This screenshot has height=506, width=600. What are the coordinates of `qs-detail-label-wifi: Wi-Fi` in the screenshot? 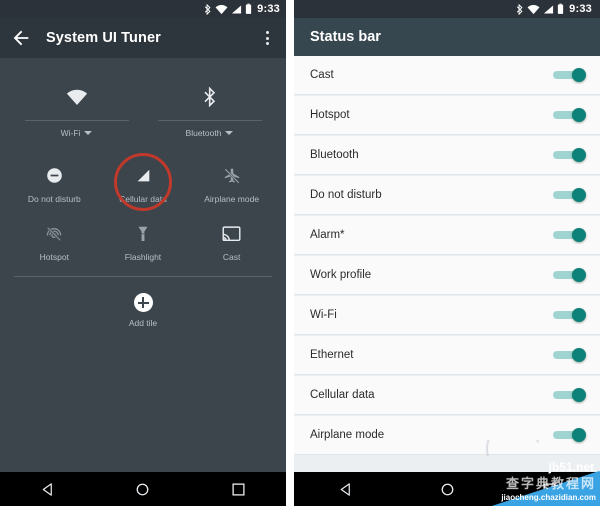 It's located at (77, 133).